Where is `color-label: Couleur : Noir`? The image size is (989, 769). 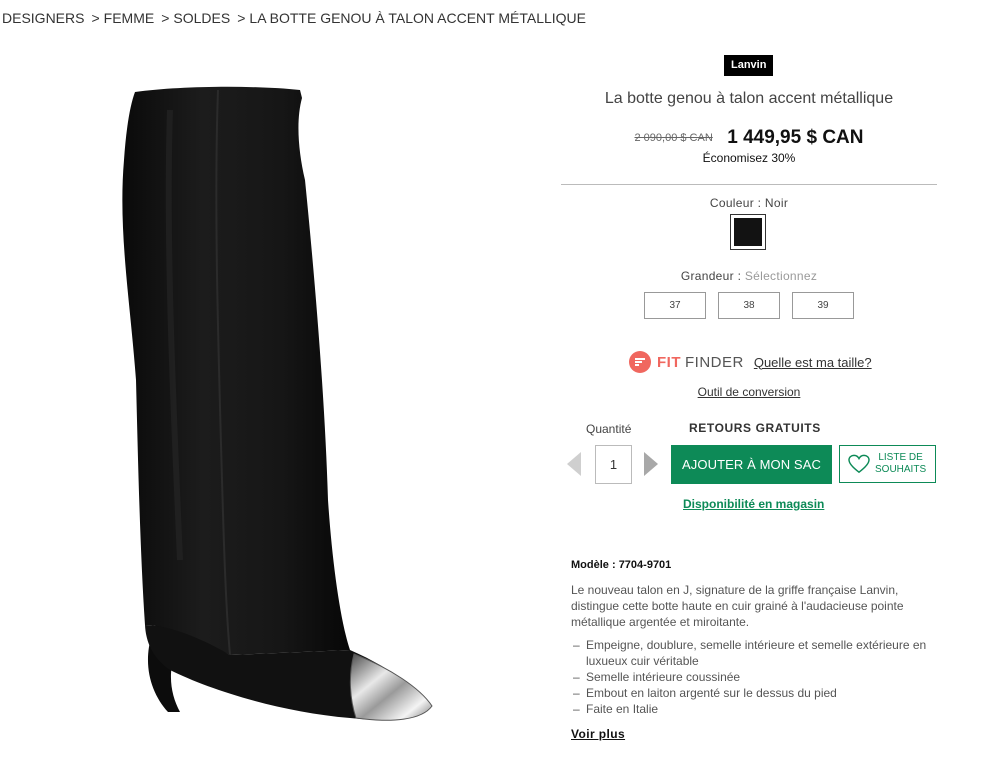 color-label: Couleur : Noir is located at coordinates (749, 203).